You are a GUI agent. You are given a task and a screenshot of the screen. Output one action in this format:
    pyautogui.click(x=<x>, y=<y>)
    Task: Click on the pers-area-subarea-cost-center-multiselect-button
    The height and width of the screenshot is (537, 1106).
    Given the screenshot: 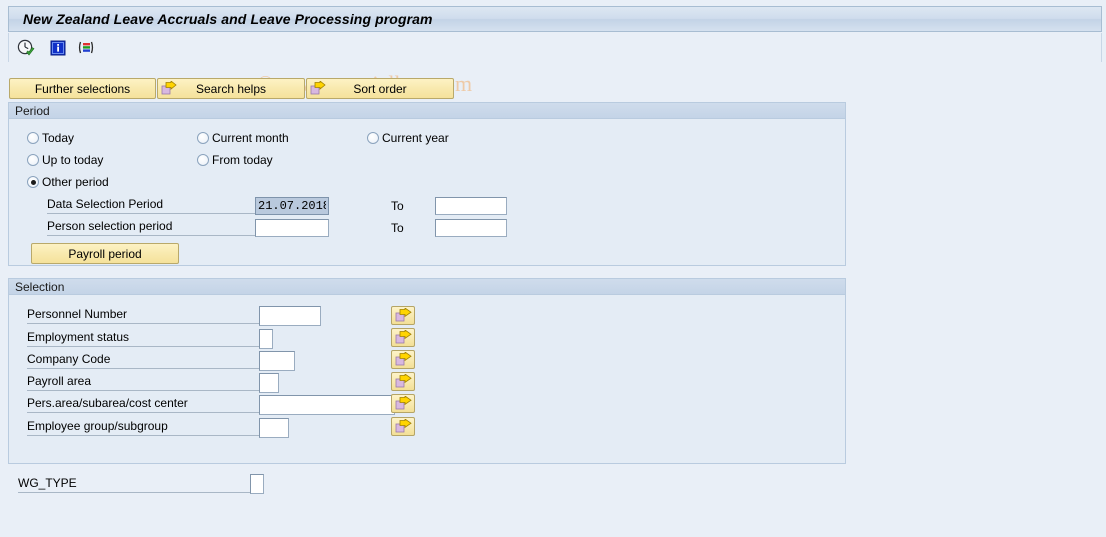 What is the action you would take?
    pyautogui.click(x=403, y=403)
    